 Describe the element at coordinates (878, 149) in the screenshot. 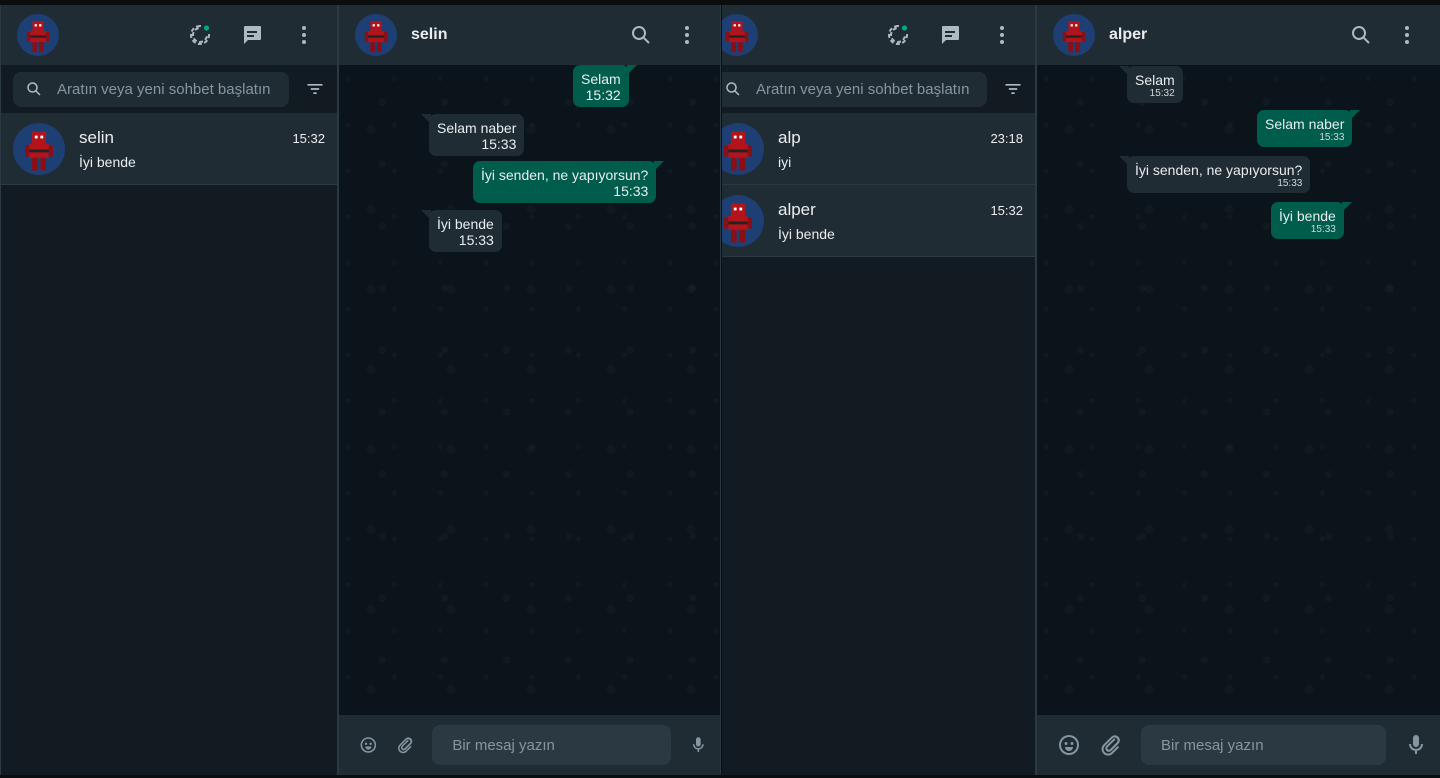

I see `chat-list-item: alp 23:18 iyi` at that location.